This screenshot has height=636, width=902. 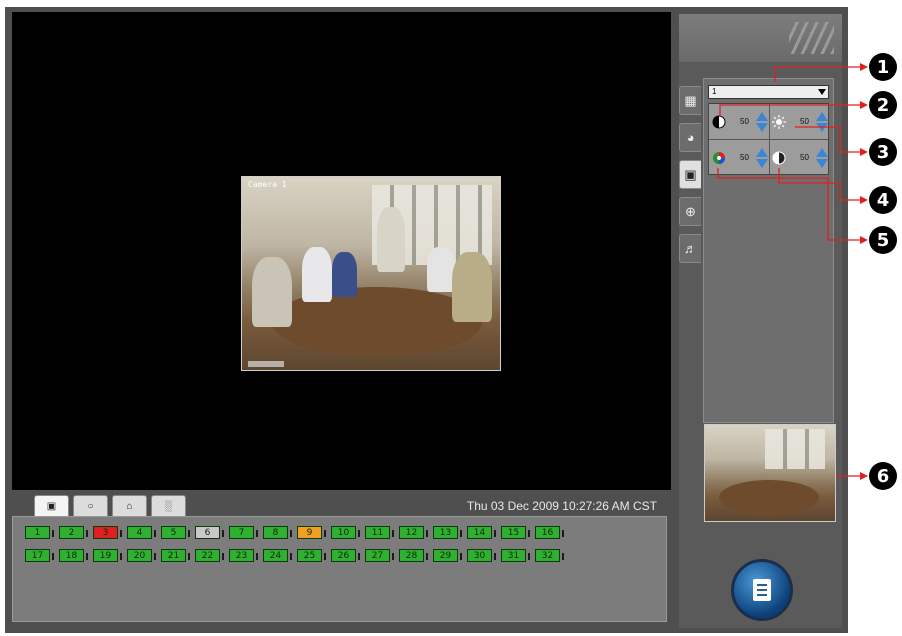 I want to click on callout-4: 4, so click(x=883, y=200).